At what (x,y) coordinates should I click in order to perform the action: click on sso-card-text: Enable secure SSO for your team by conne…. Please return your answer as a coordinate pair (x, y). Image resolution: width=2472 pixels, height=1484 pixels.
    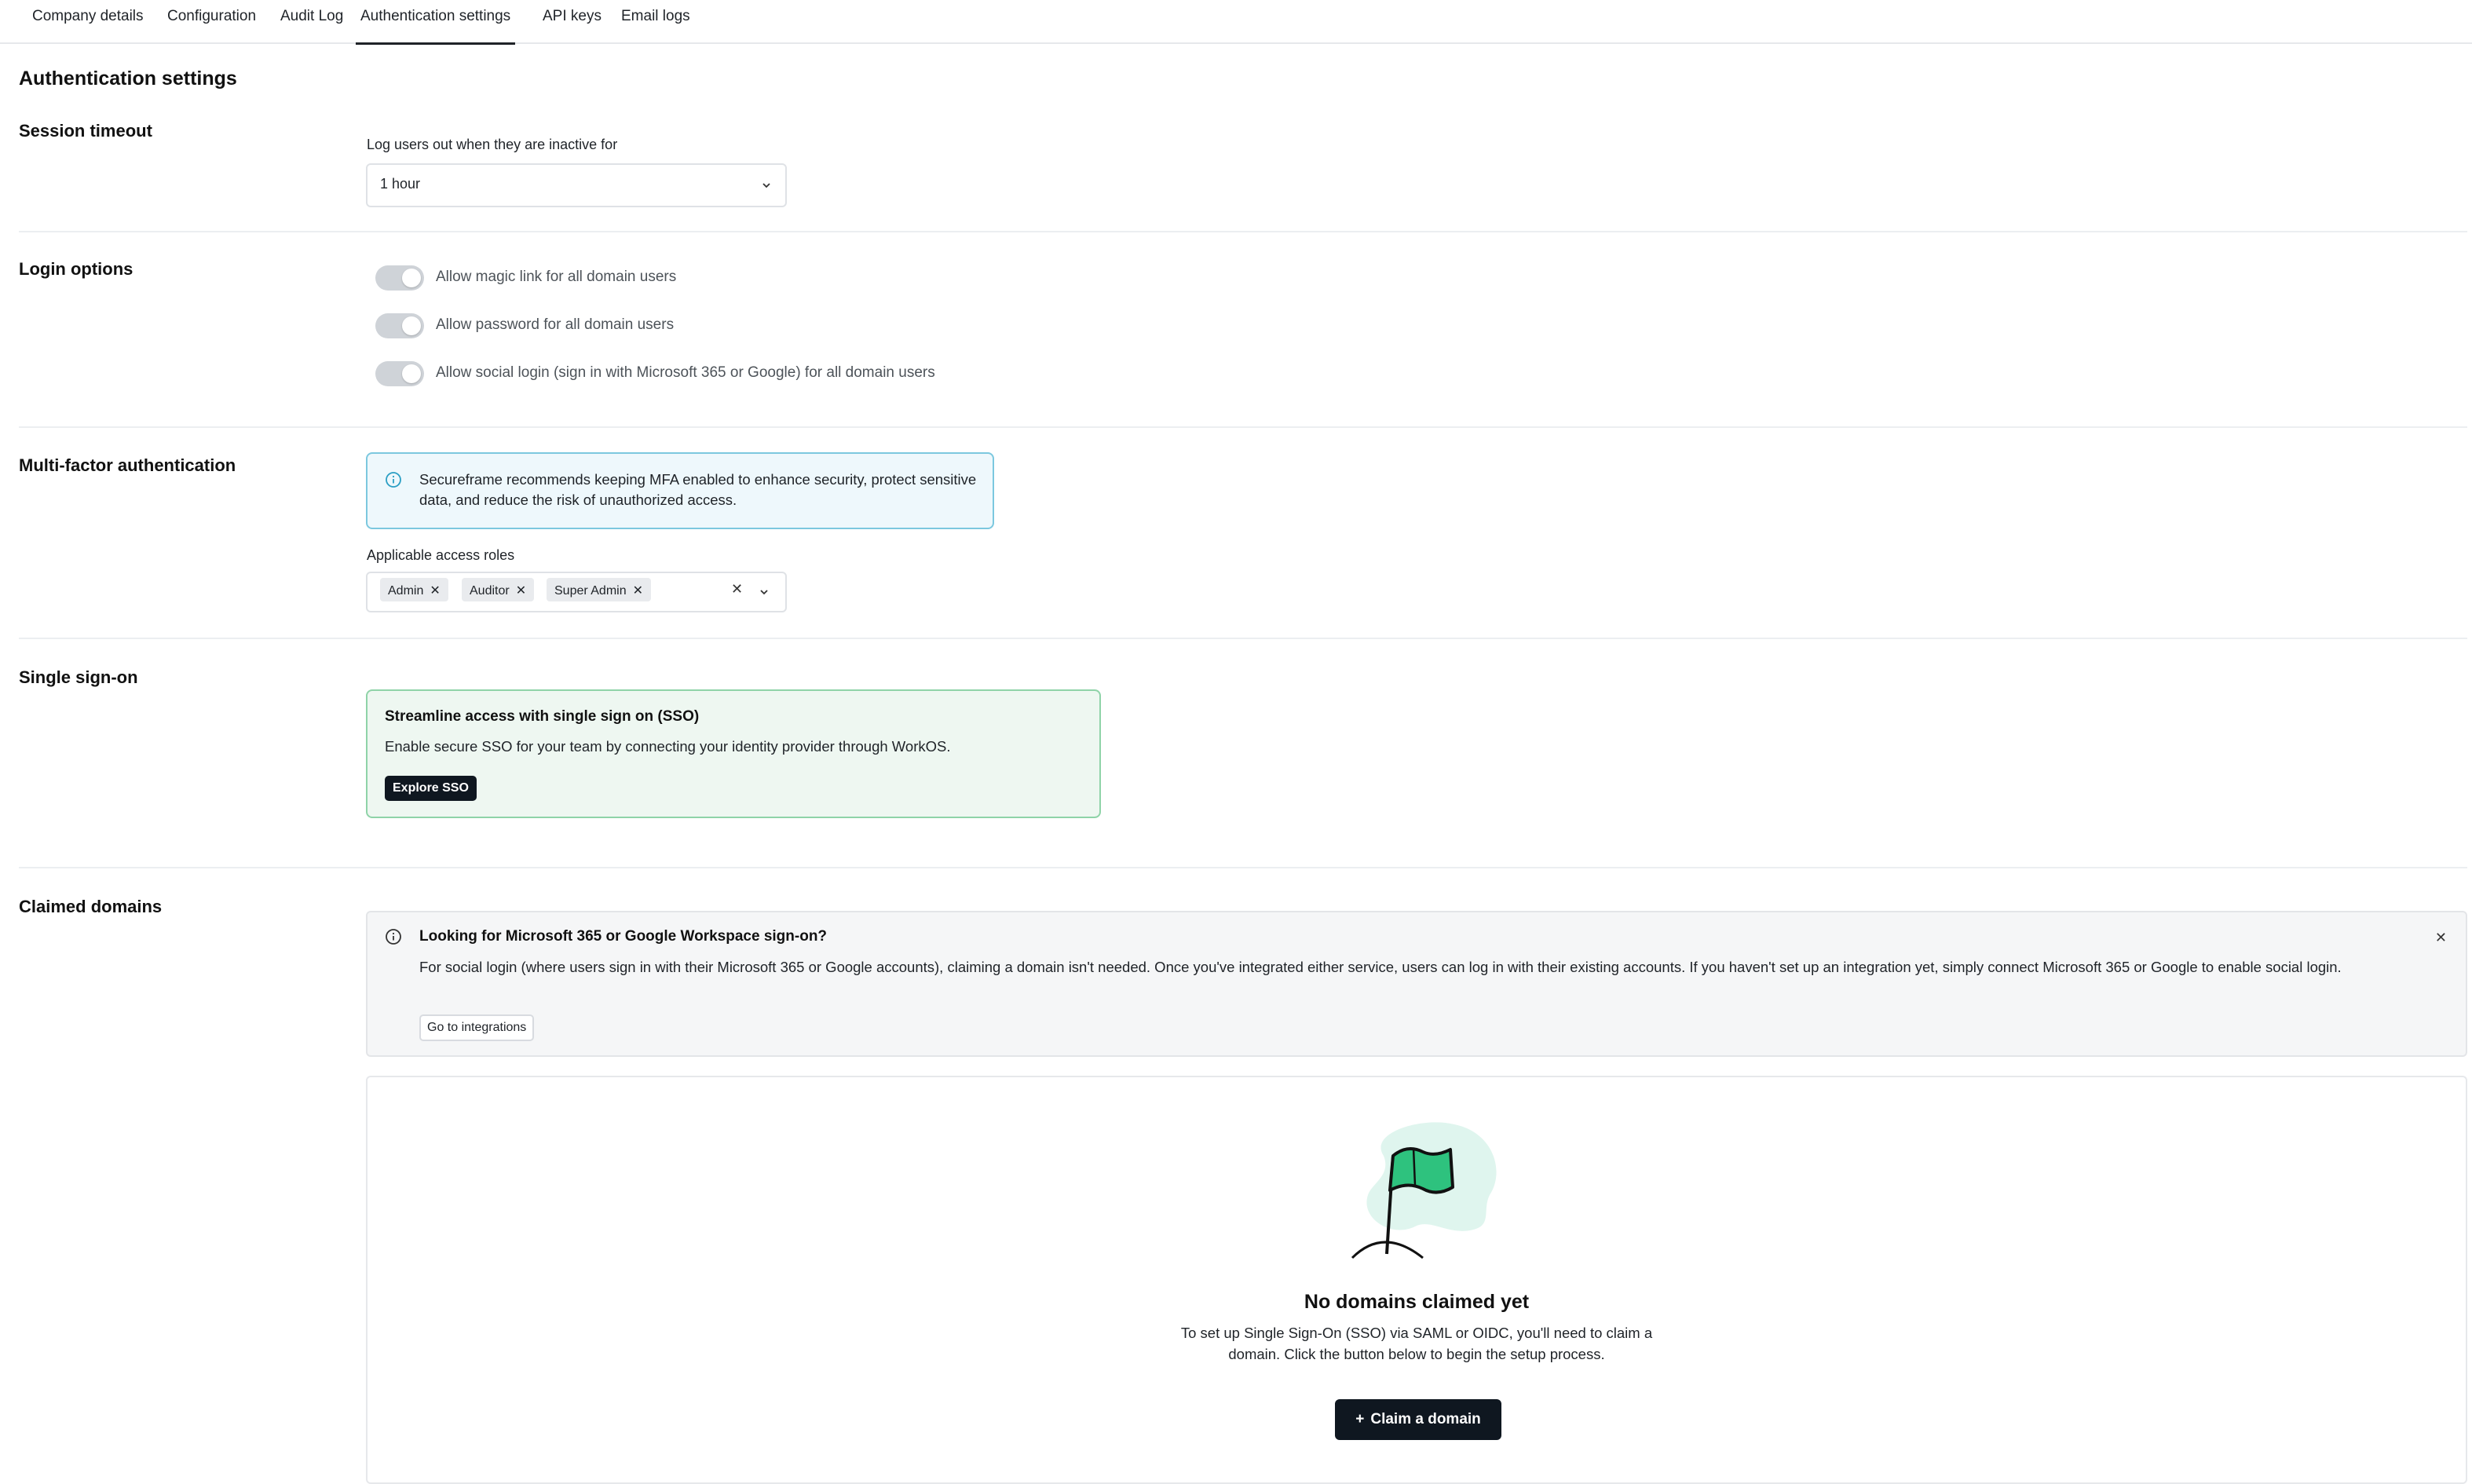
    Looking at the image, I should click on (668, 746).